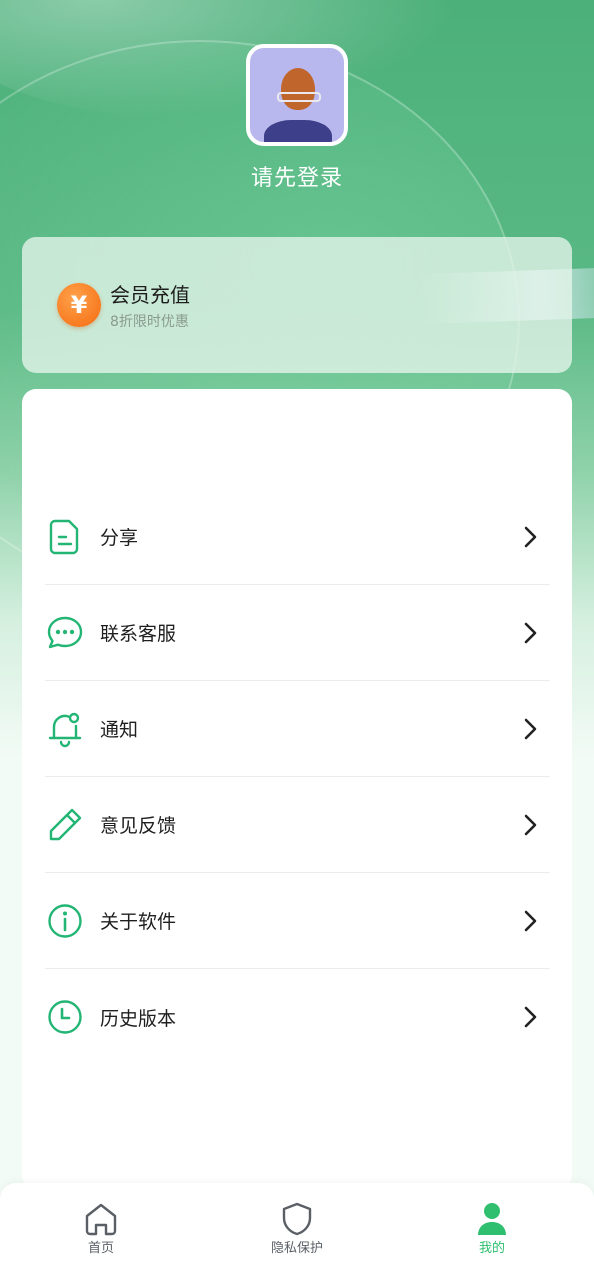 The height and width of the screenshot is (1280, 594). What do you see at coordinates (65, 632) in the screenshot?
I see `chat-bubble-icon` at bounding box center [65, 632].